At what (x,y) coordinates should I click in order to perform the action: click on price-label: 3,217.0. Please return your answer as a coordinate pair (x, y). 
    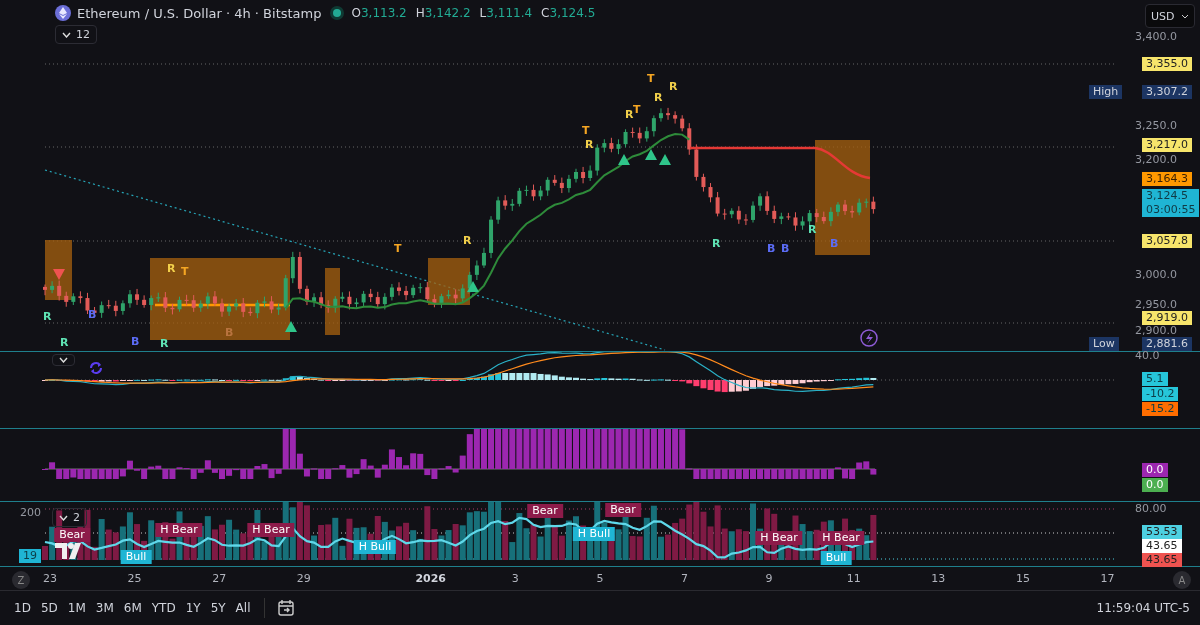
    Looking at the image, I should click on (1167, 145).